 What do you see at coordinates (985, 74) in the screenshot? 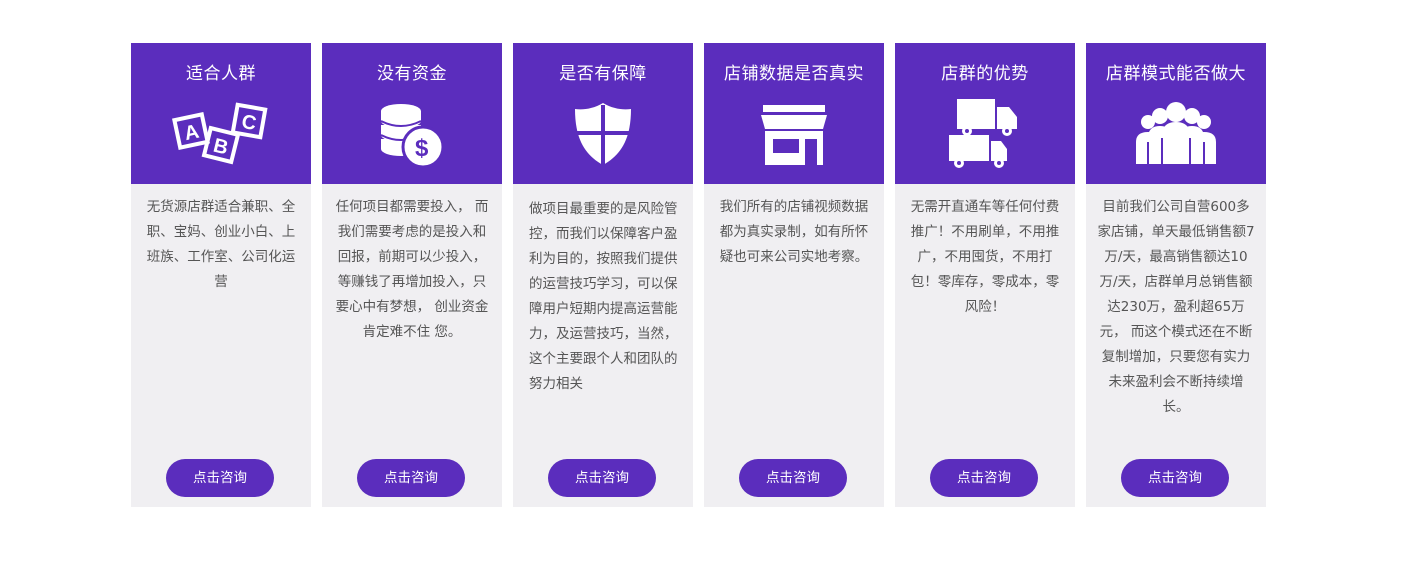
I see `card-title: 店群的优势` at bounding box center [985, 74].